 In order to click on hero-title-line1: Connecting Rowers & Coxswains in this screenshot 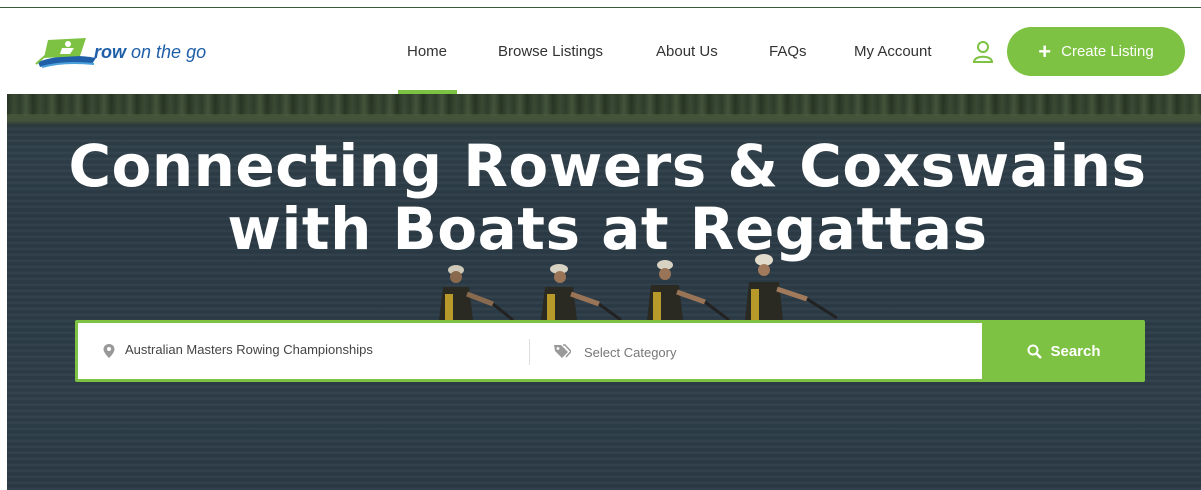, I will do `click(607, 166)`.